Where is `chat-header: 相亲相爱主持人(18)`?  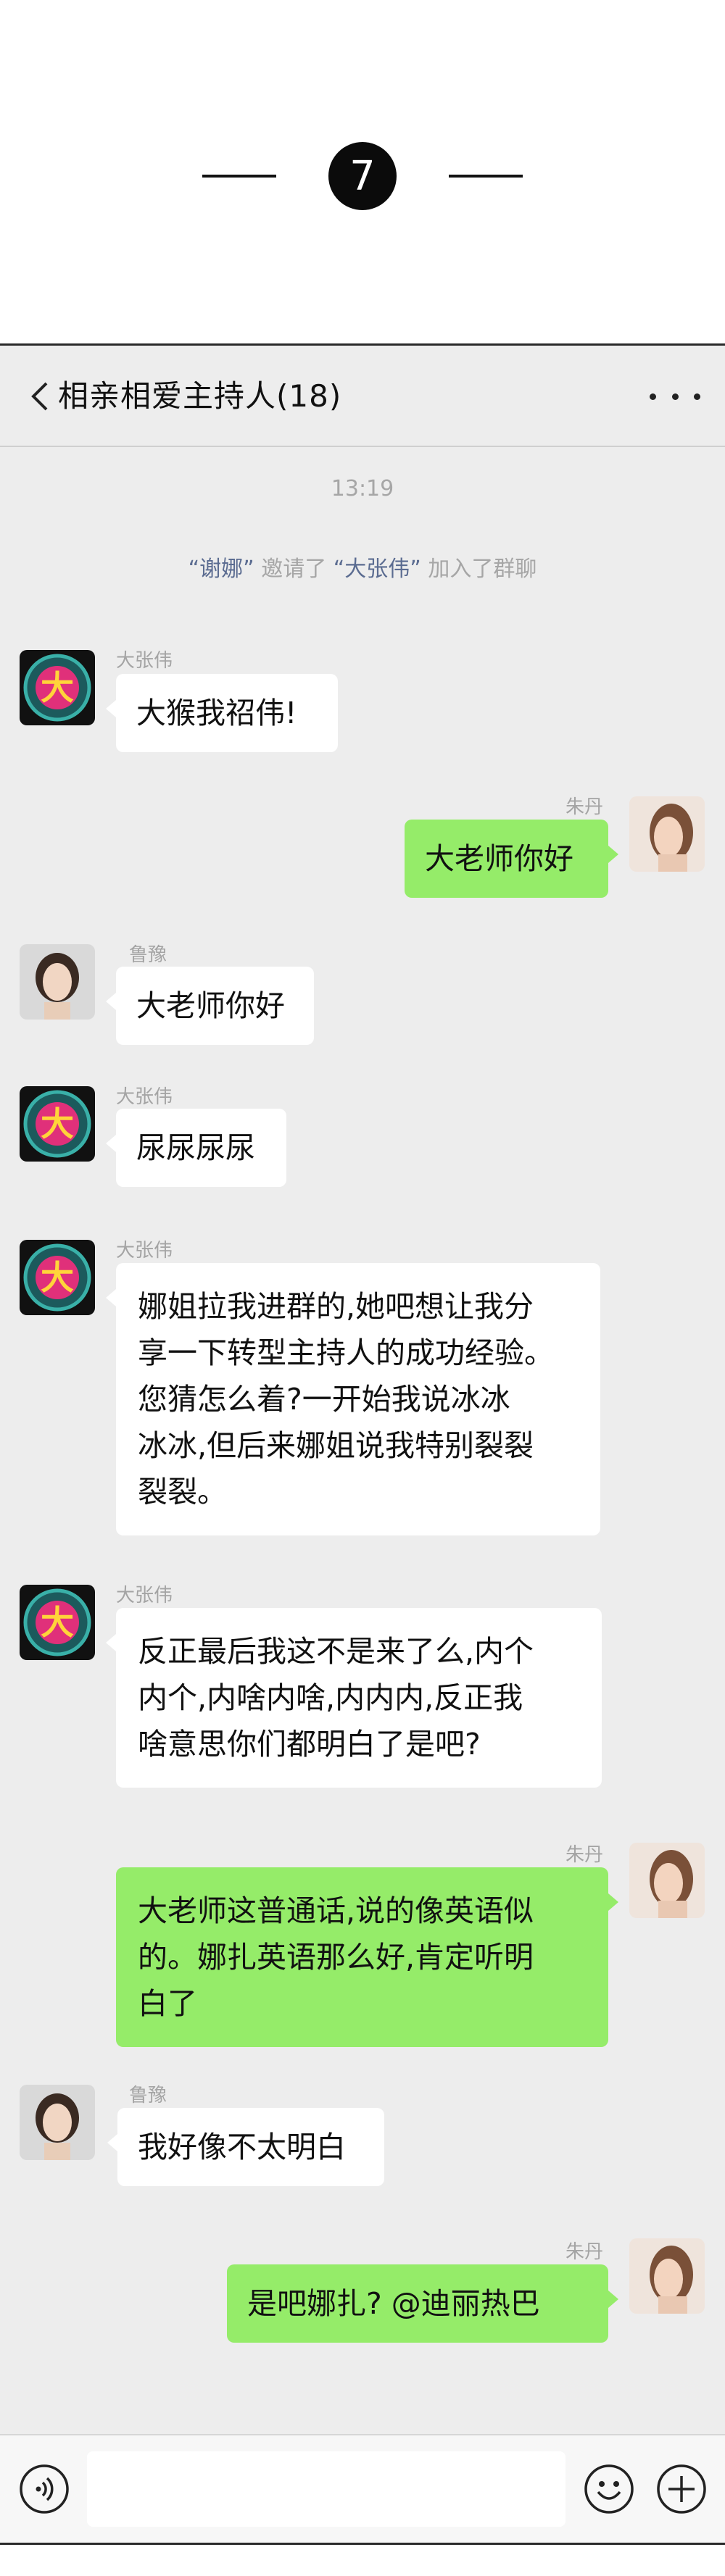
chat-header: 相亲相爱主持人(18) is located at coordinates (363, 396).